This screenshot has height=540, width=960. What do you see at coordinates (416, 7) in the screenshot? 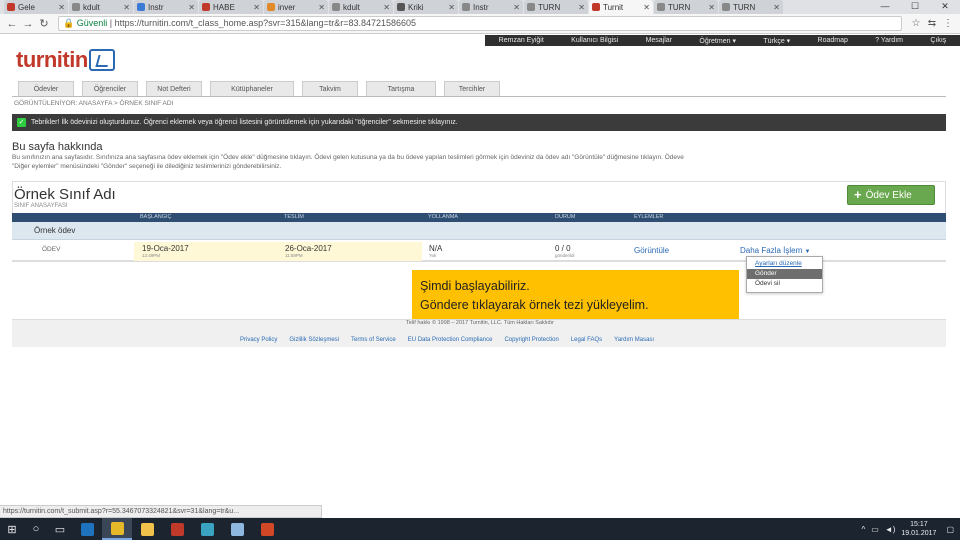
I see `tab-label: Kriki` at bounding box center [416, 7].